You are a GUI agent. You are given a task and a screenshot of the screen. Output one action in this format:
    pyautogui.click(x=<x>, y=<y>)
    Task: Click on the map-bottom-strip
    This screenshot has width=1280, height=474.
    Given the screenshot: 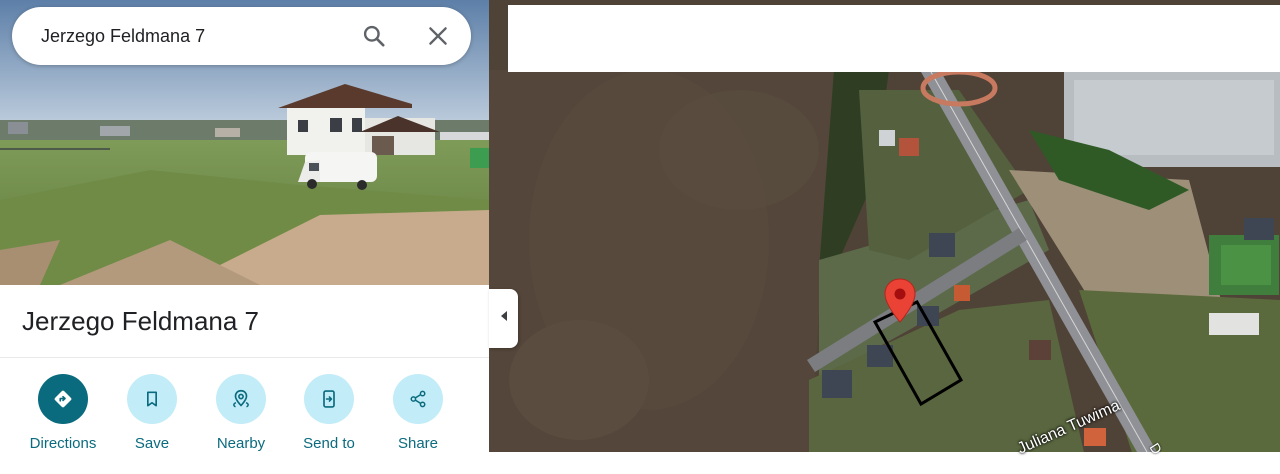 What is the action you would take?
    pyautogui.click(x=884, y=463)
    